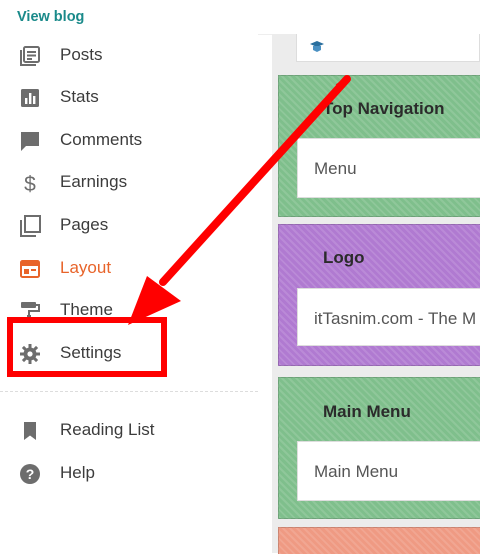  What do you see at coordinates (81, 54) in the screenshot?
I see `sidebar-item-label: Posts` at bounding box center [81, 54].